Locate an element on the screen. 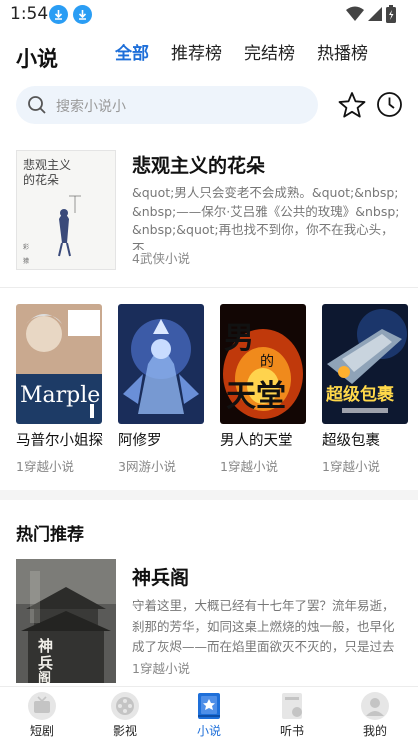 This screenshot has height=743, width=418. nav-item-video: 影视 is located at coordinates (125, 715).